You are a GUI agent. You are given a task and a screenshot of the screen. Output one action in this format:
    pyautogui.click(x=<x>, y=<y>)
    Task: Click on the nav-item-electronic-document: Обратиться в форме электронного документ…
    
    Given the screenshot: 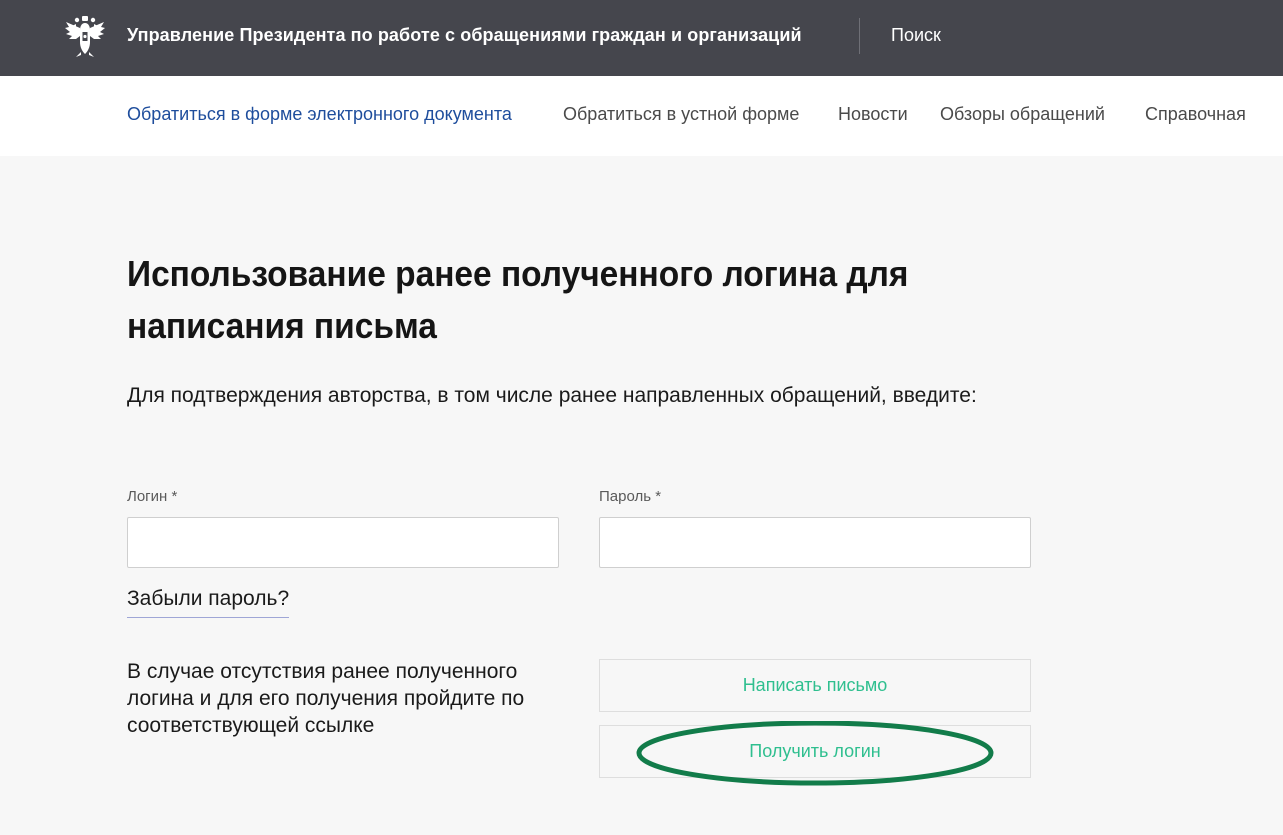 What is the action you would take?
    pyautogui.click(x=319, y=114)
    